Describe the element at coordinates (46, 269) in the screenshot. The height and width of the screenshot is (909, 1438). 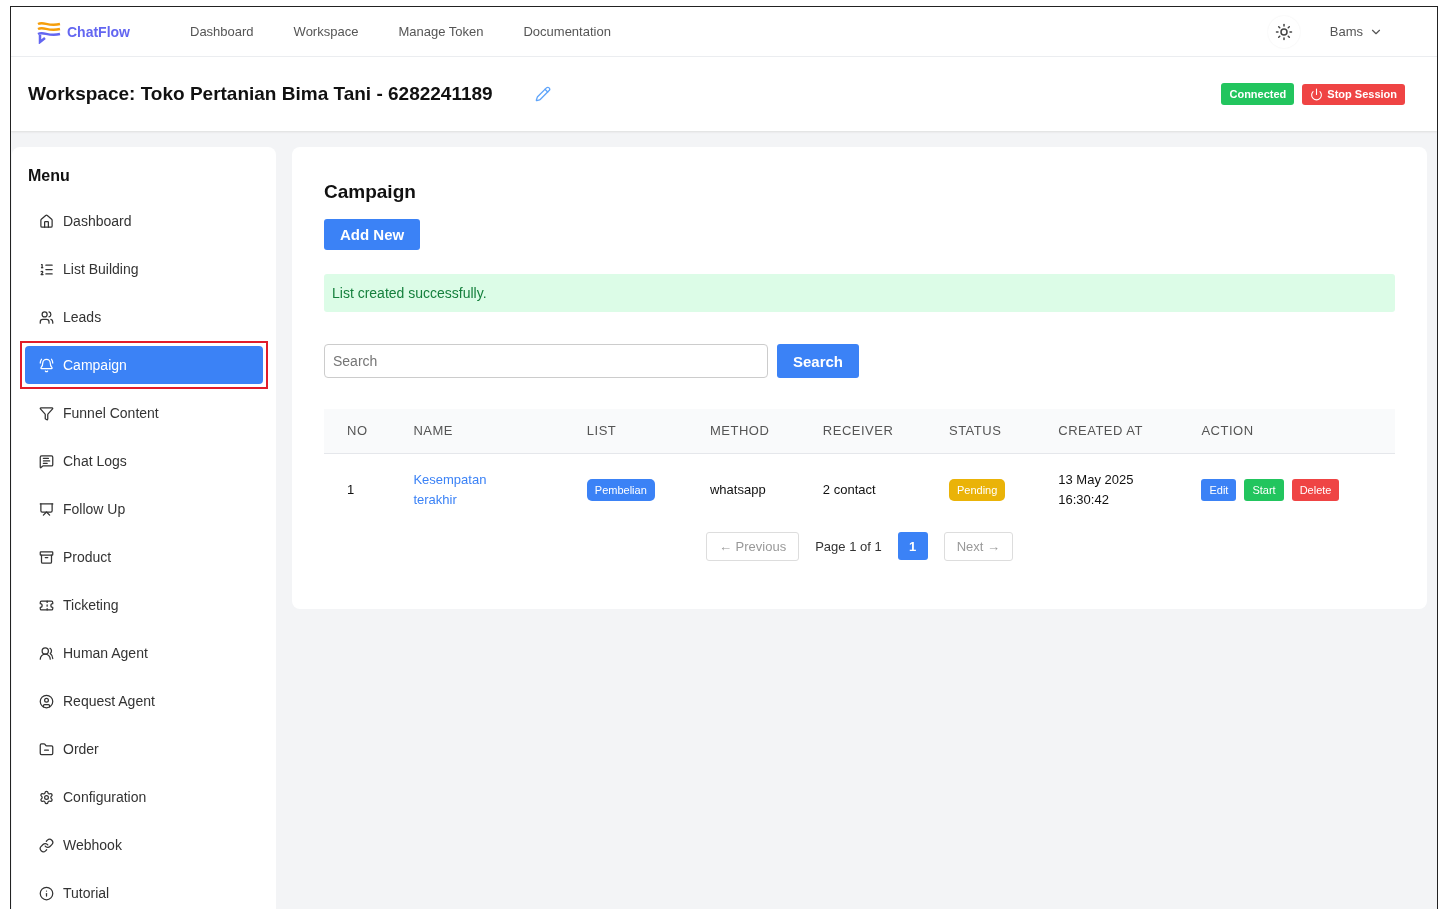
I see `list-icon` at that location.